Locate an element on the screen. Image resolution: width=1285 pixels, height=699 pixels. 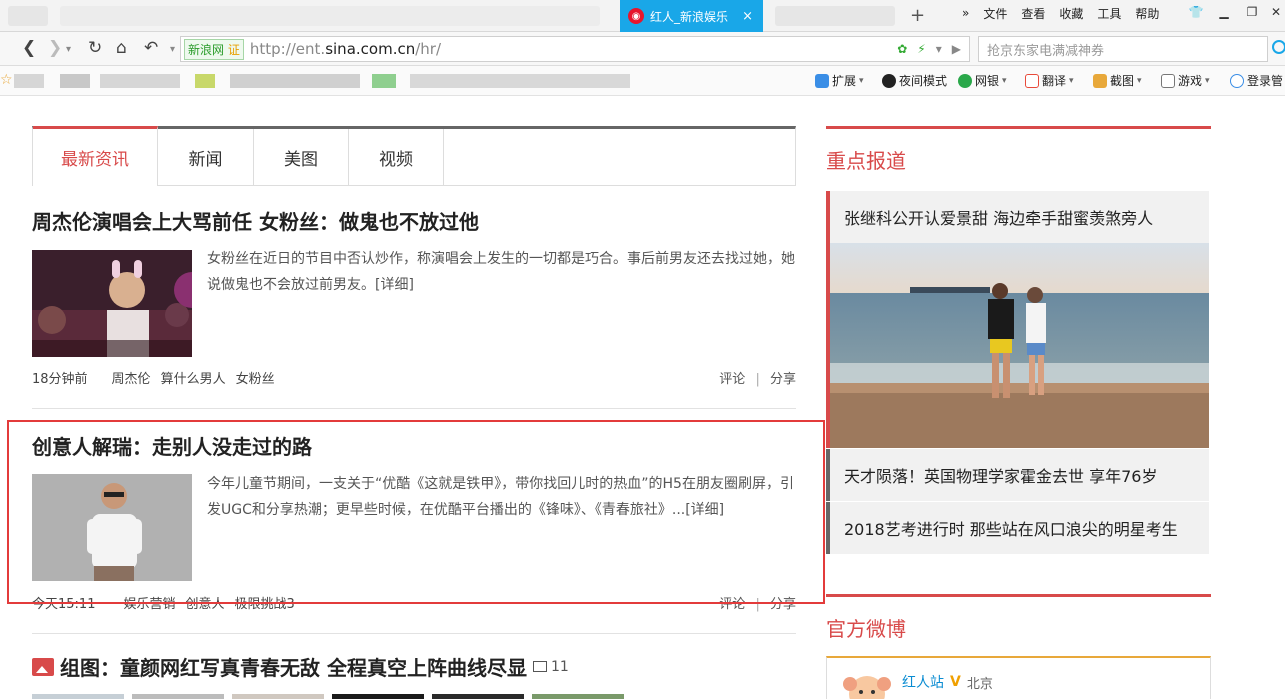
translate-icon is located at coordinates (1032, 80).